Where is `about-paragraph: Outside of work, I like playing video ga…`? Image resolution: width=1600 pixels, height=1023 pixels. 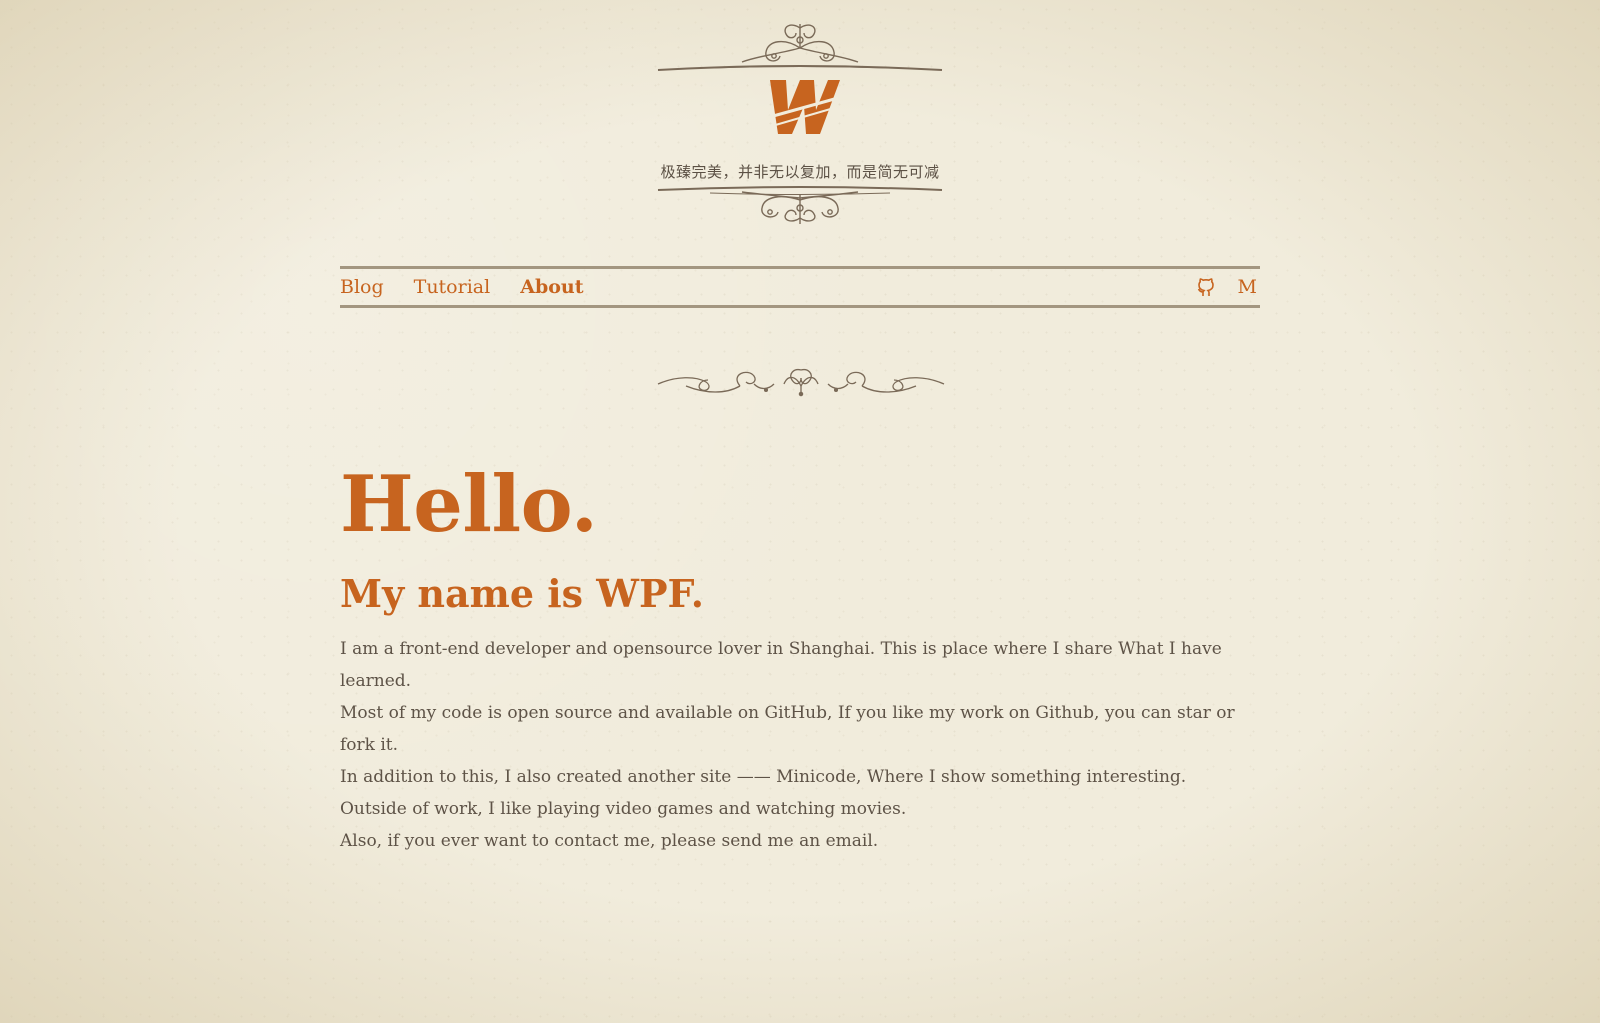
about-paragraph: Outside of work, I like playing video ga… is located at coordinates (623, 809).